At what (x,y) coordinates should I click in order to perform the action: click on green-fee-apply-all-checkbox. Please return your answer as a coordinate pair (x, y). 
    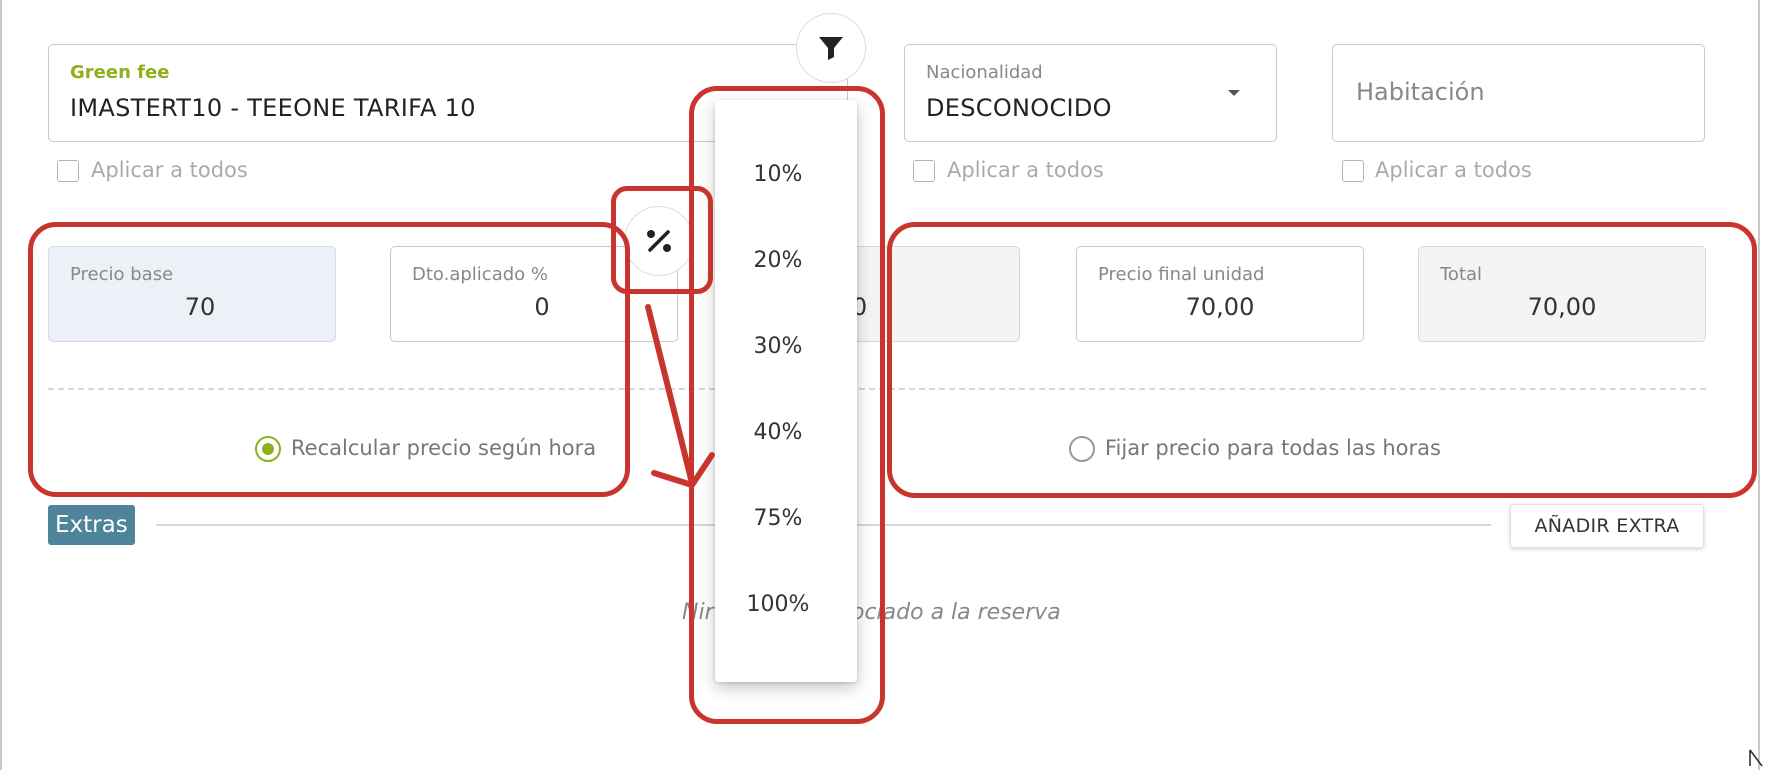
    Looking at the image, I should click on (68, 171).